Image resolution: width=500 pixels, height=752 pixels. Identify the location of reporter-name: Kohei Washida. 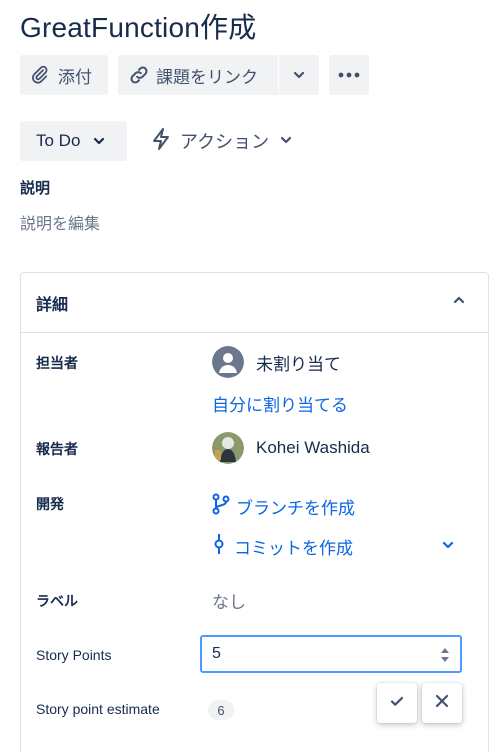
(313, 447).